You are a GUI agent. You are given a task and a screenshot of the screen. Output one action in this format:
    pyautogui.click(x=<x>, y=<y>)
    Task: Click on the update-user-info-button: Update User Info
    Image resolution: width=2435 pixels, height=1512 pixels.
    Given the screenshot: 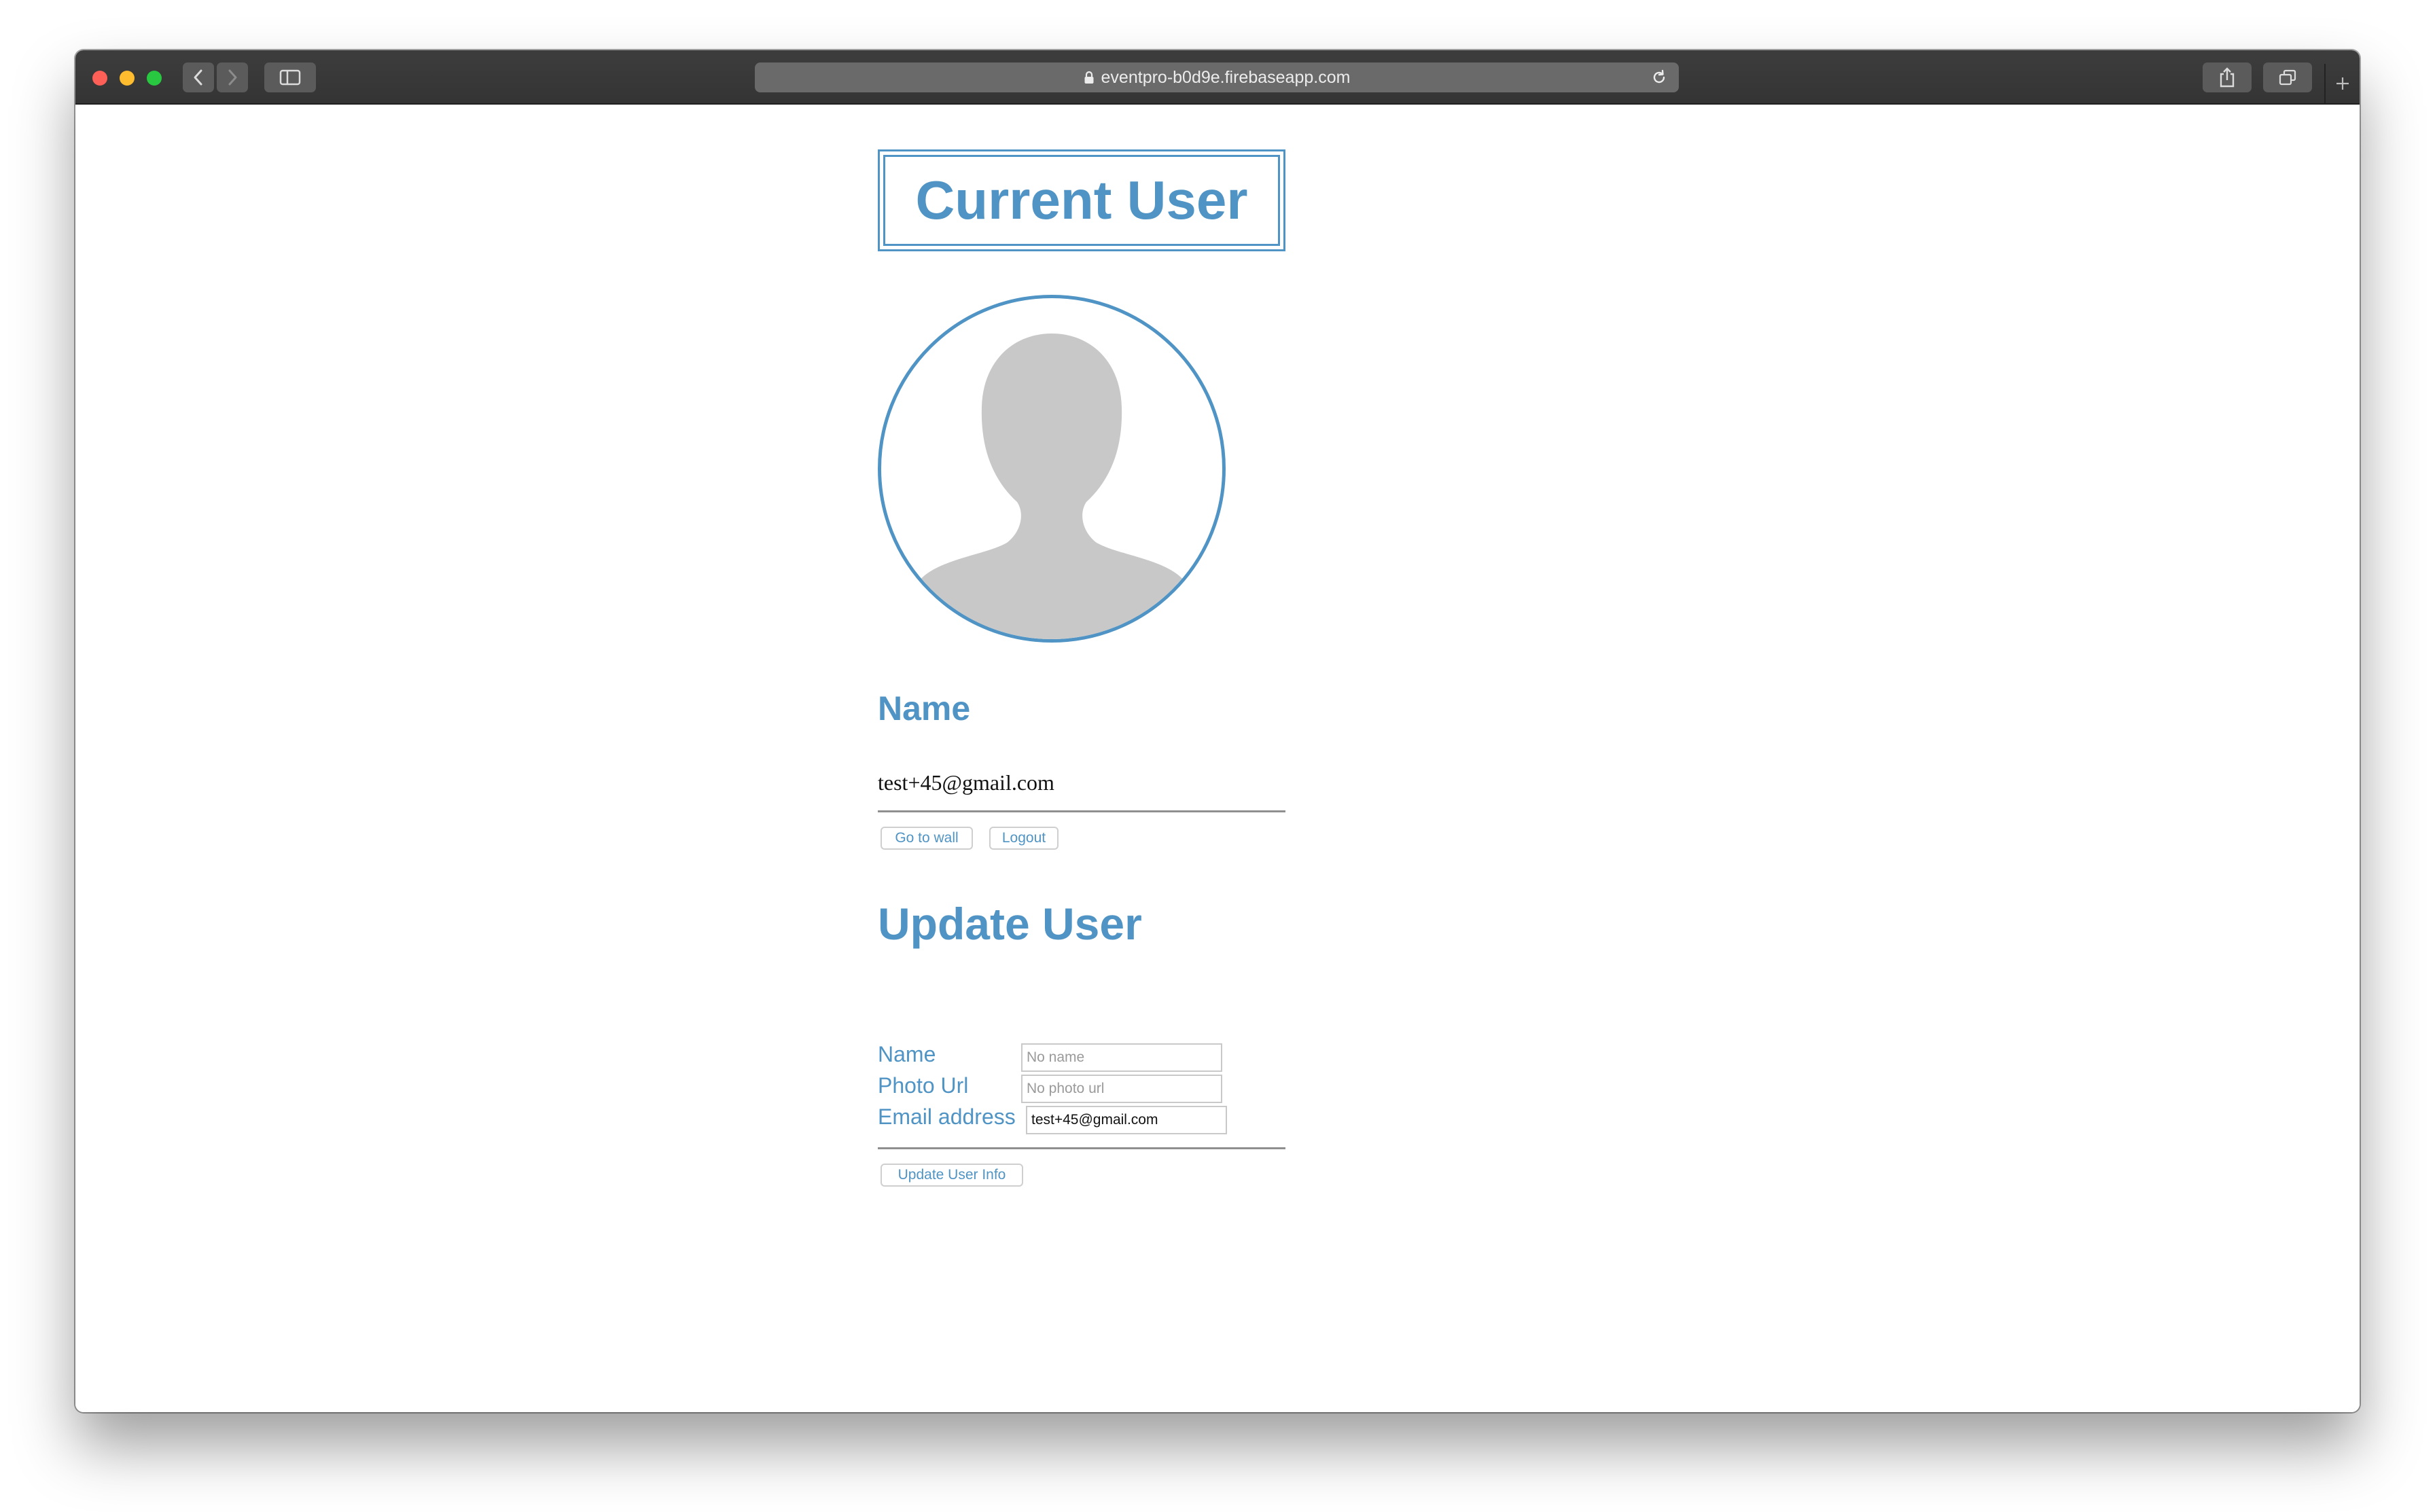 What is the action you would take?
    pyautogui.click(x=952, y=1175)
    